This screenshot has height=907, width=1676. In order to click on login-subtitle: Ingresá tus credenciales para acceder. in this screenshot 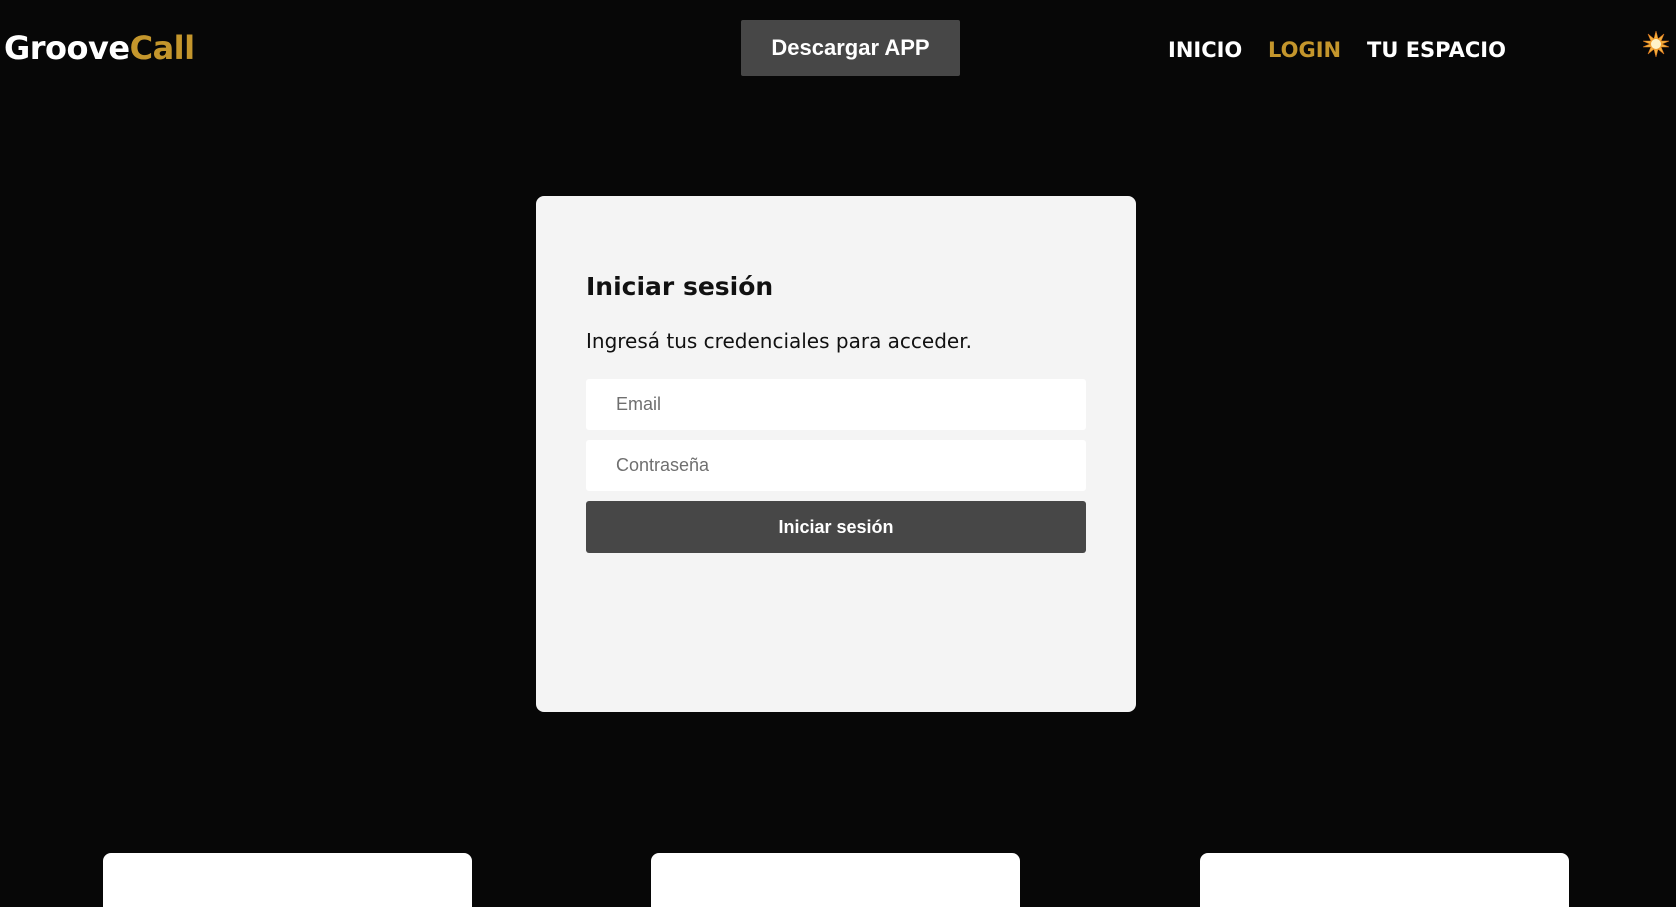, I will do `click(779, 341)`.